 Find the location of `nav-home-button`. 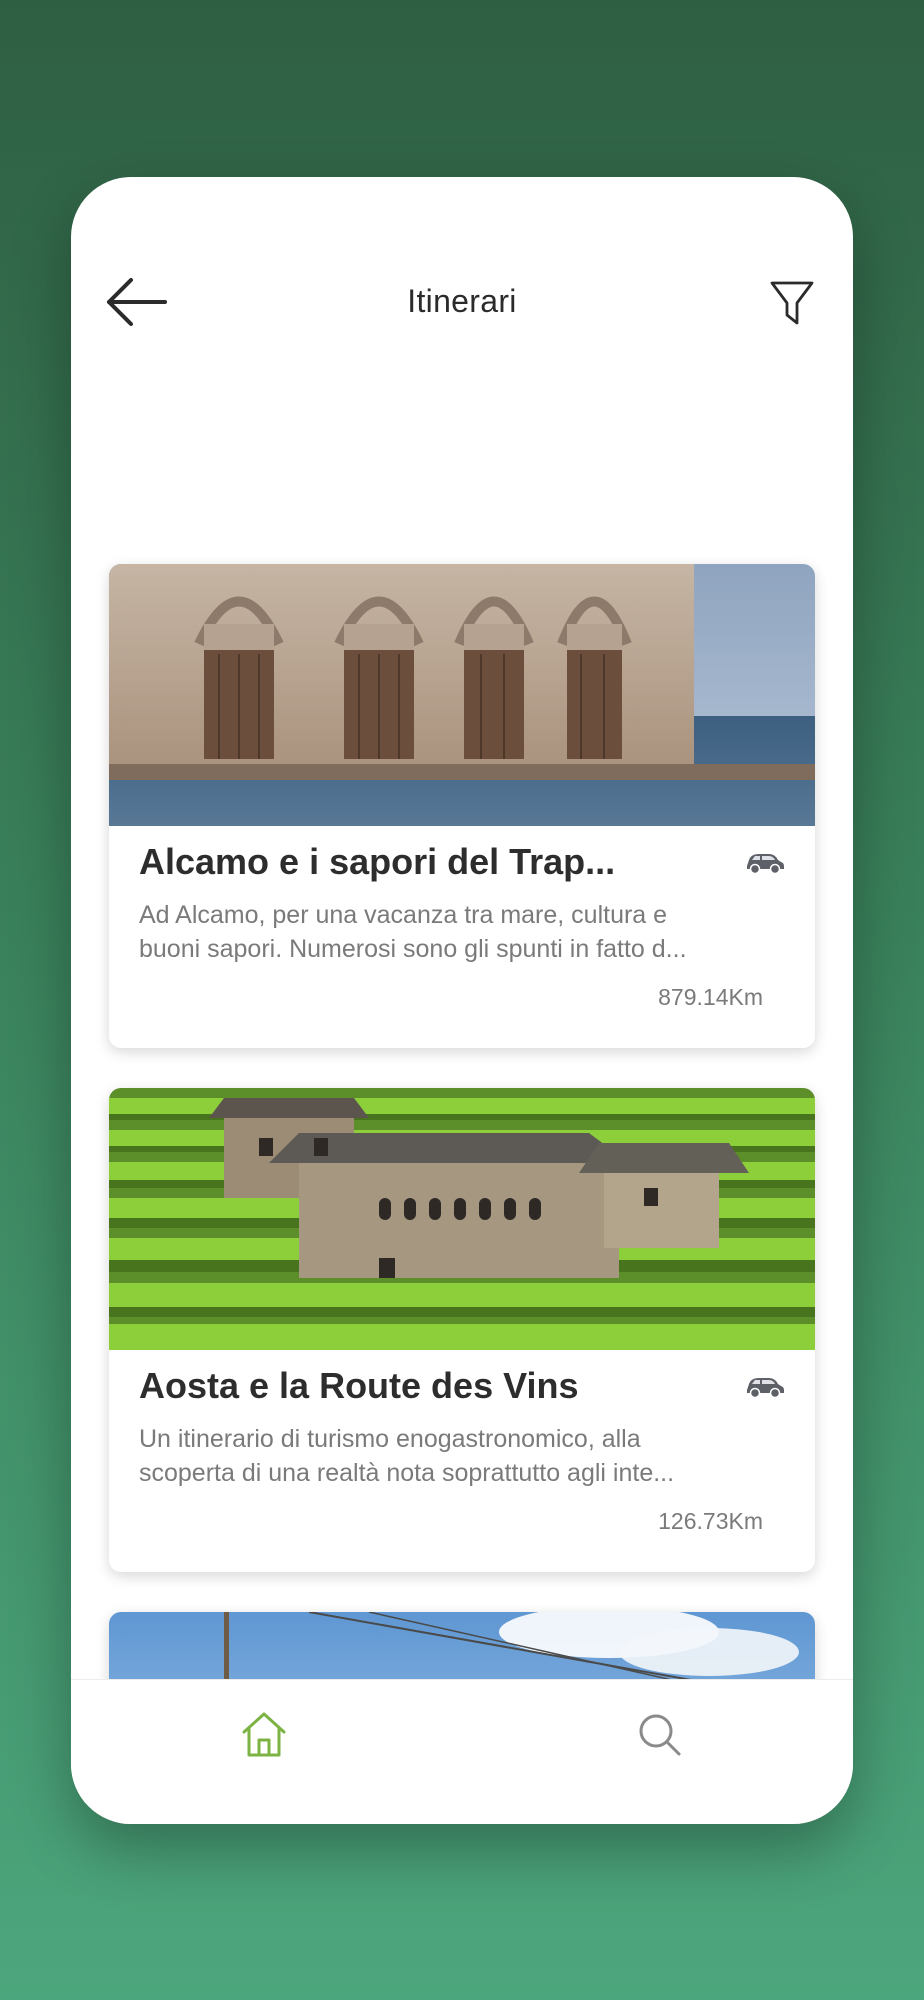

nav-home-button is located at coordinates (264, 1735).